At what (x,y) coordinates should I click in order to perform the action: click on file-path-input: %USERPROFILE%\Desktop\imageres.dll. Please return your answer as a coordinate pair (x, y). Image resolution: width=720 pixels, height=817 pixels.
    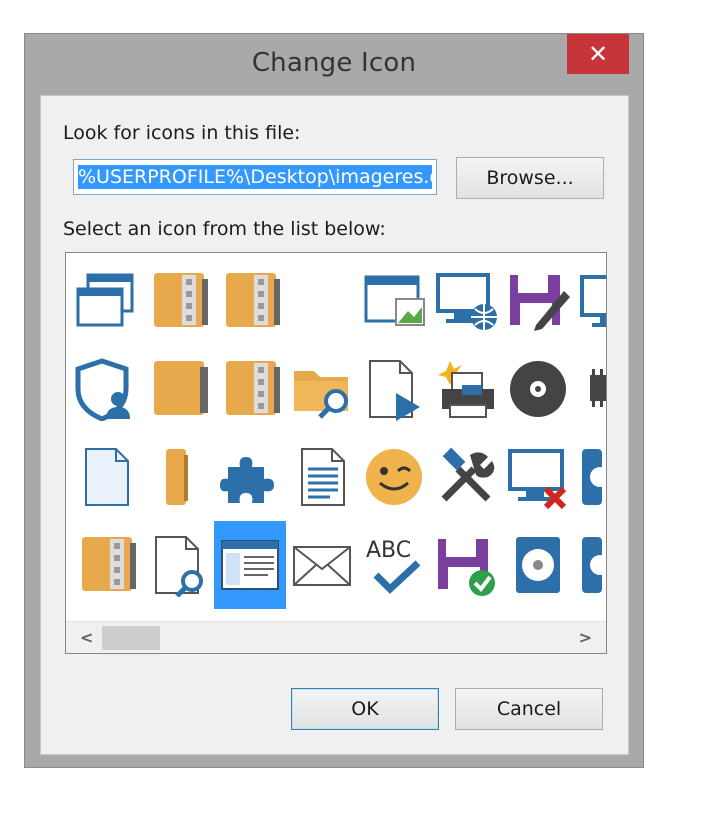
    Looking at the image, I should click on (255, 177).